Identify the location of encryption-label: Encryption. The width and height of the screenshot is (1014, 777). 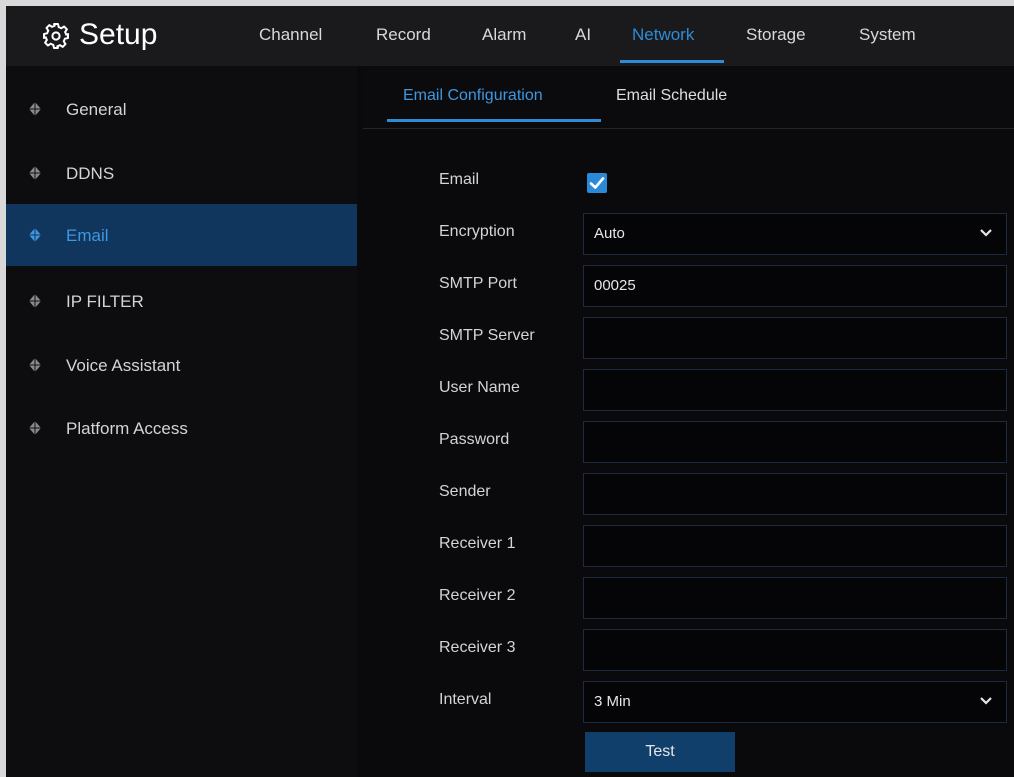
(477, 231).